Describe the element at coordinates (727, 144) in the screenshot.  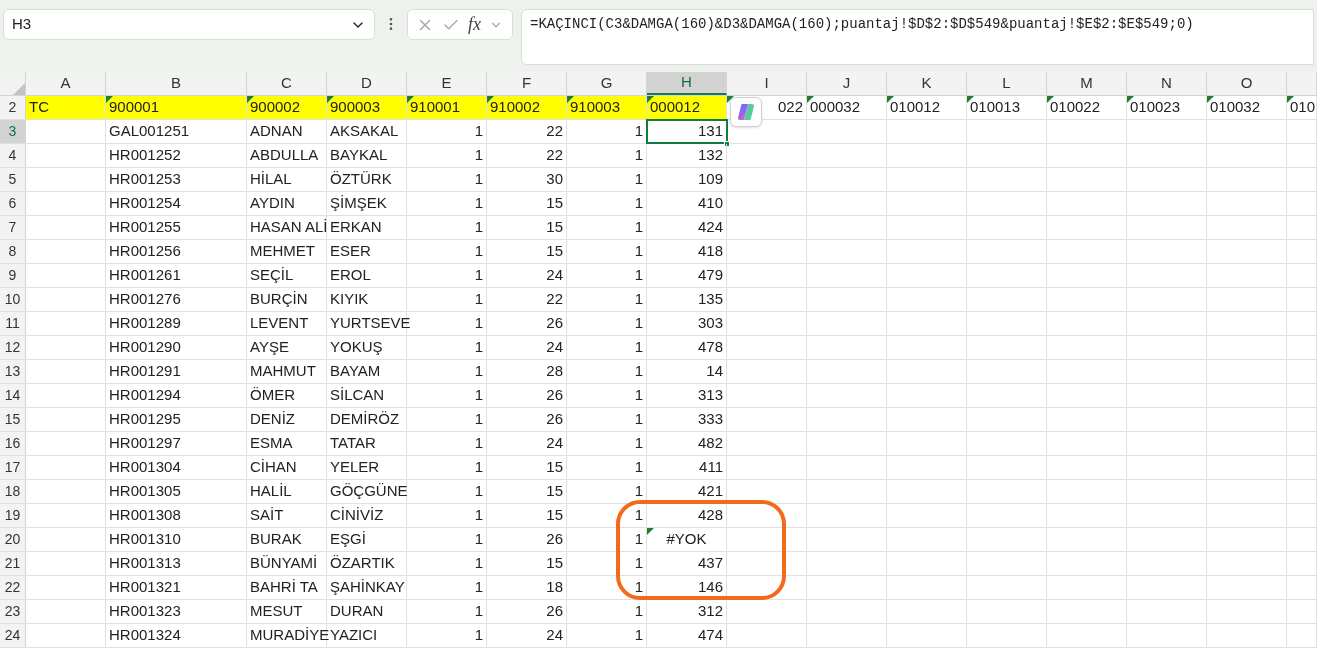
I see `fill-handle` at that location.